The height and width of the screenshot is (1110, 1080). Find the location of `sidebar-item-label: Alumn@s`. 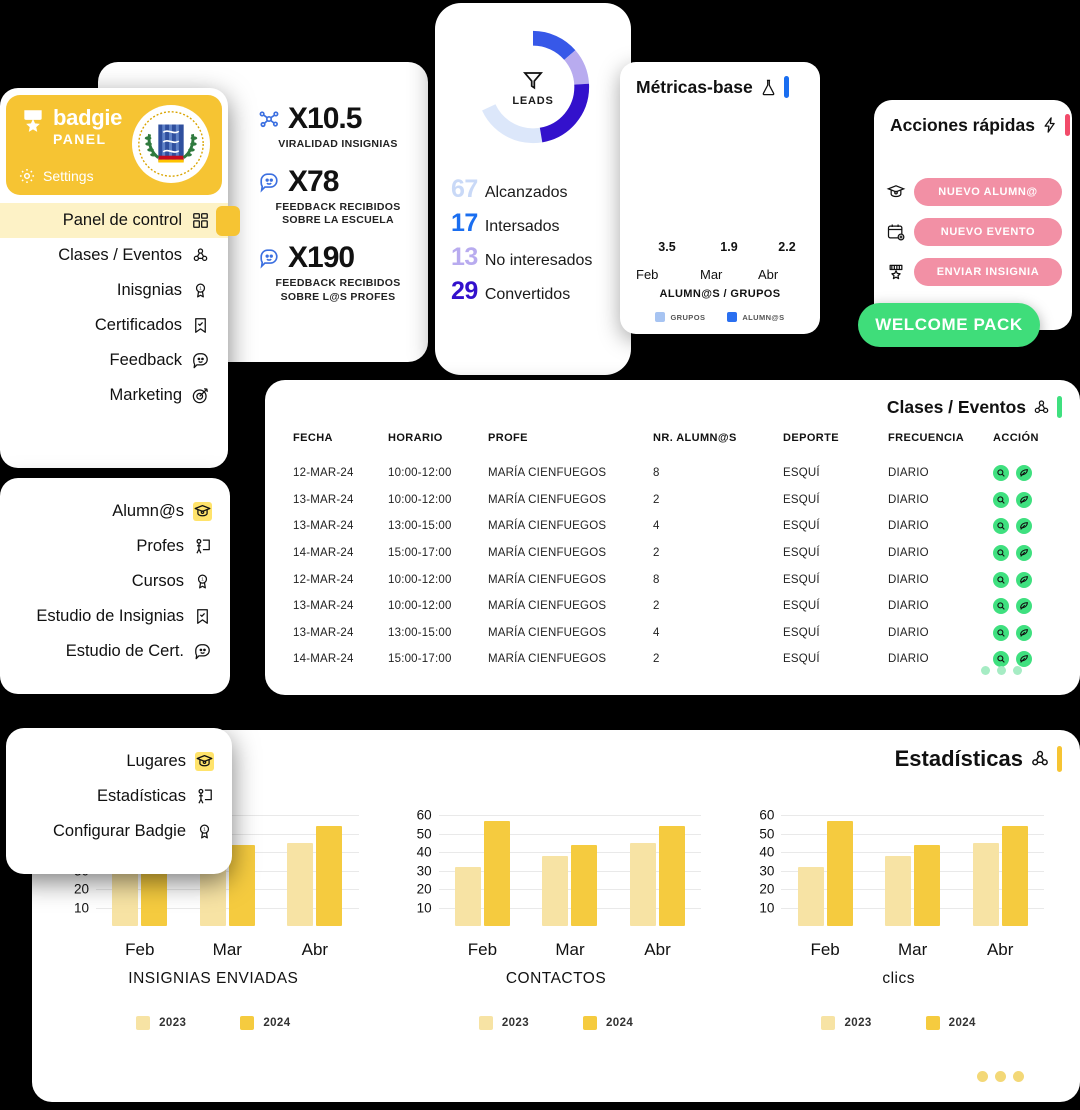

sidebar-item-label: Alumn@s is located at coordinates (148, 511).